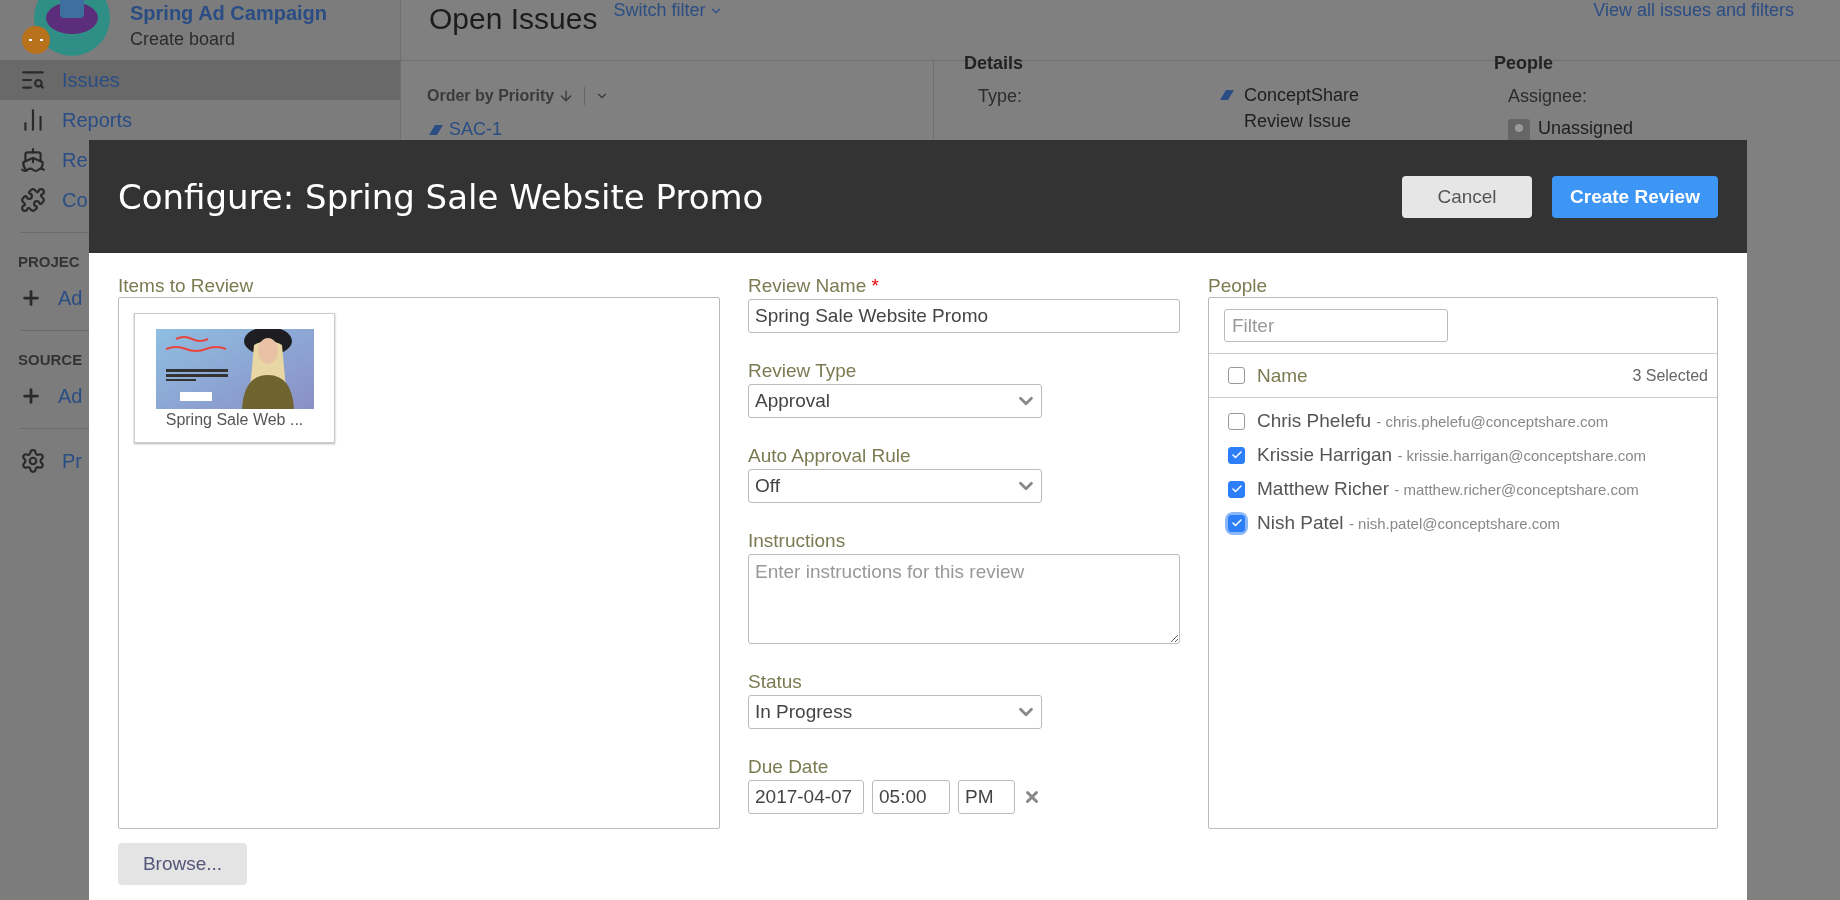 This screenshot has height=900, width=1840. Describe the element at coordinates (1524, 63) in the screenshot. I see `people-heading: People` at that location.